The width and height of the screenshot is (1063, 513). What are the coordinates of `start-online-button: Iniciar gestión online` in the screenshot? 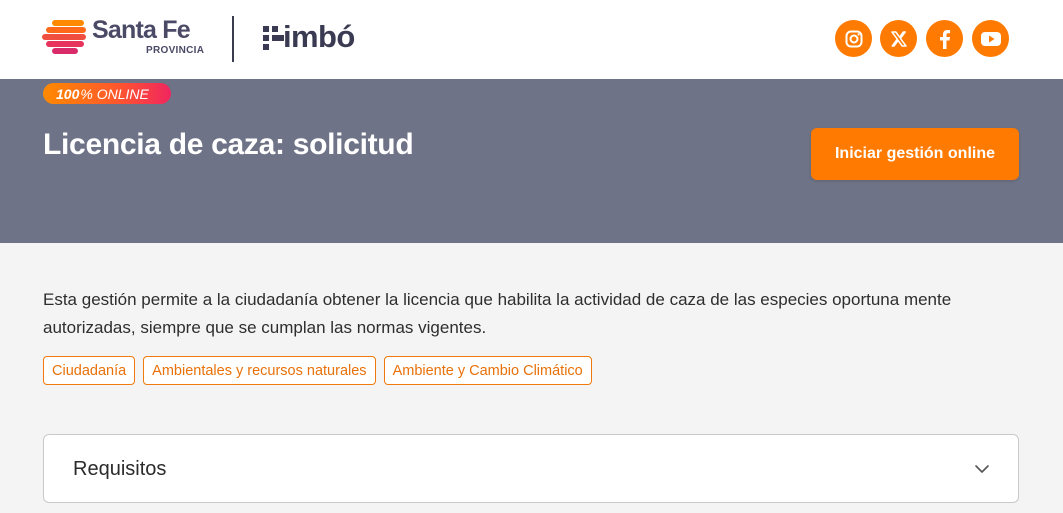 It's located at (915, 154).